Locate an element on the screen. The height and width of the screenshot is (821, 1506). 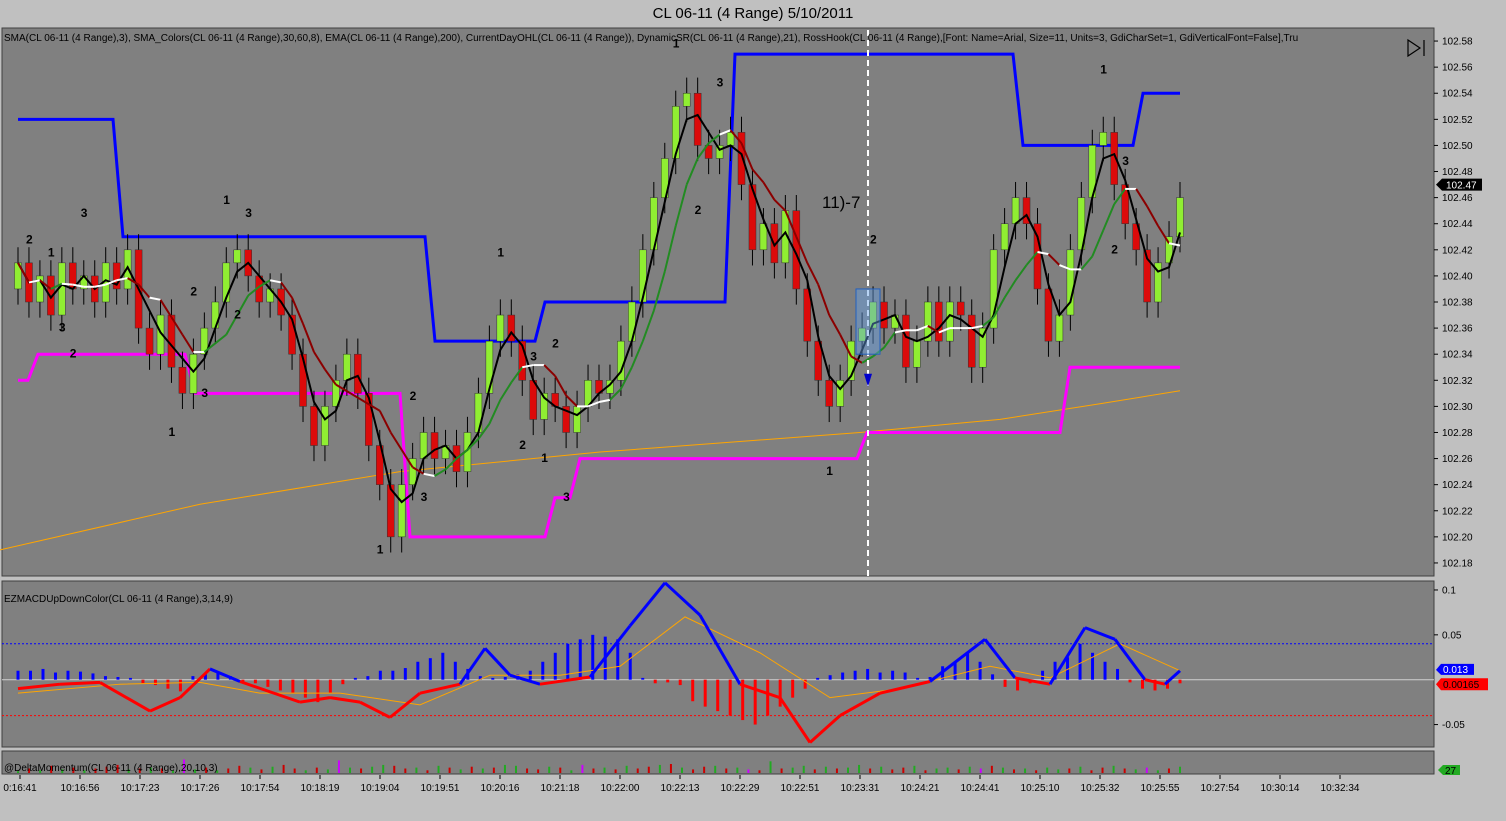
time-tick-label: 10:21:18 is located at coordinates (560, 788).